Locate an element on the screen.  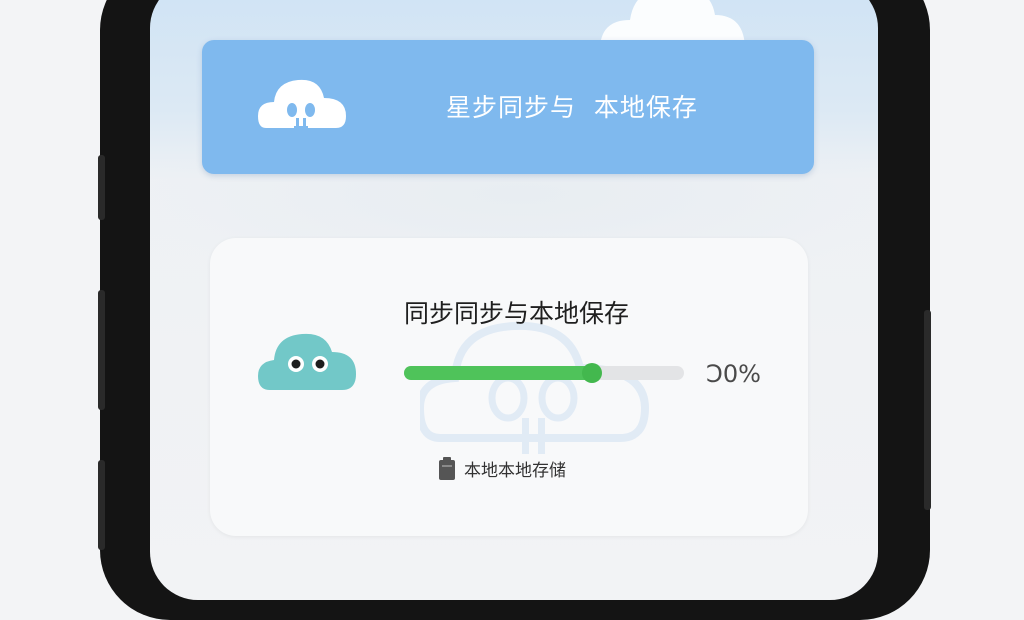
card-title: 同步同步与本地保存 is located at coordinates (517, 313).